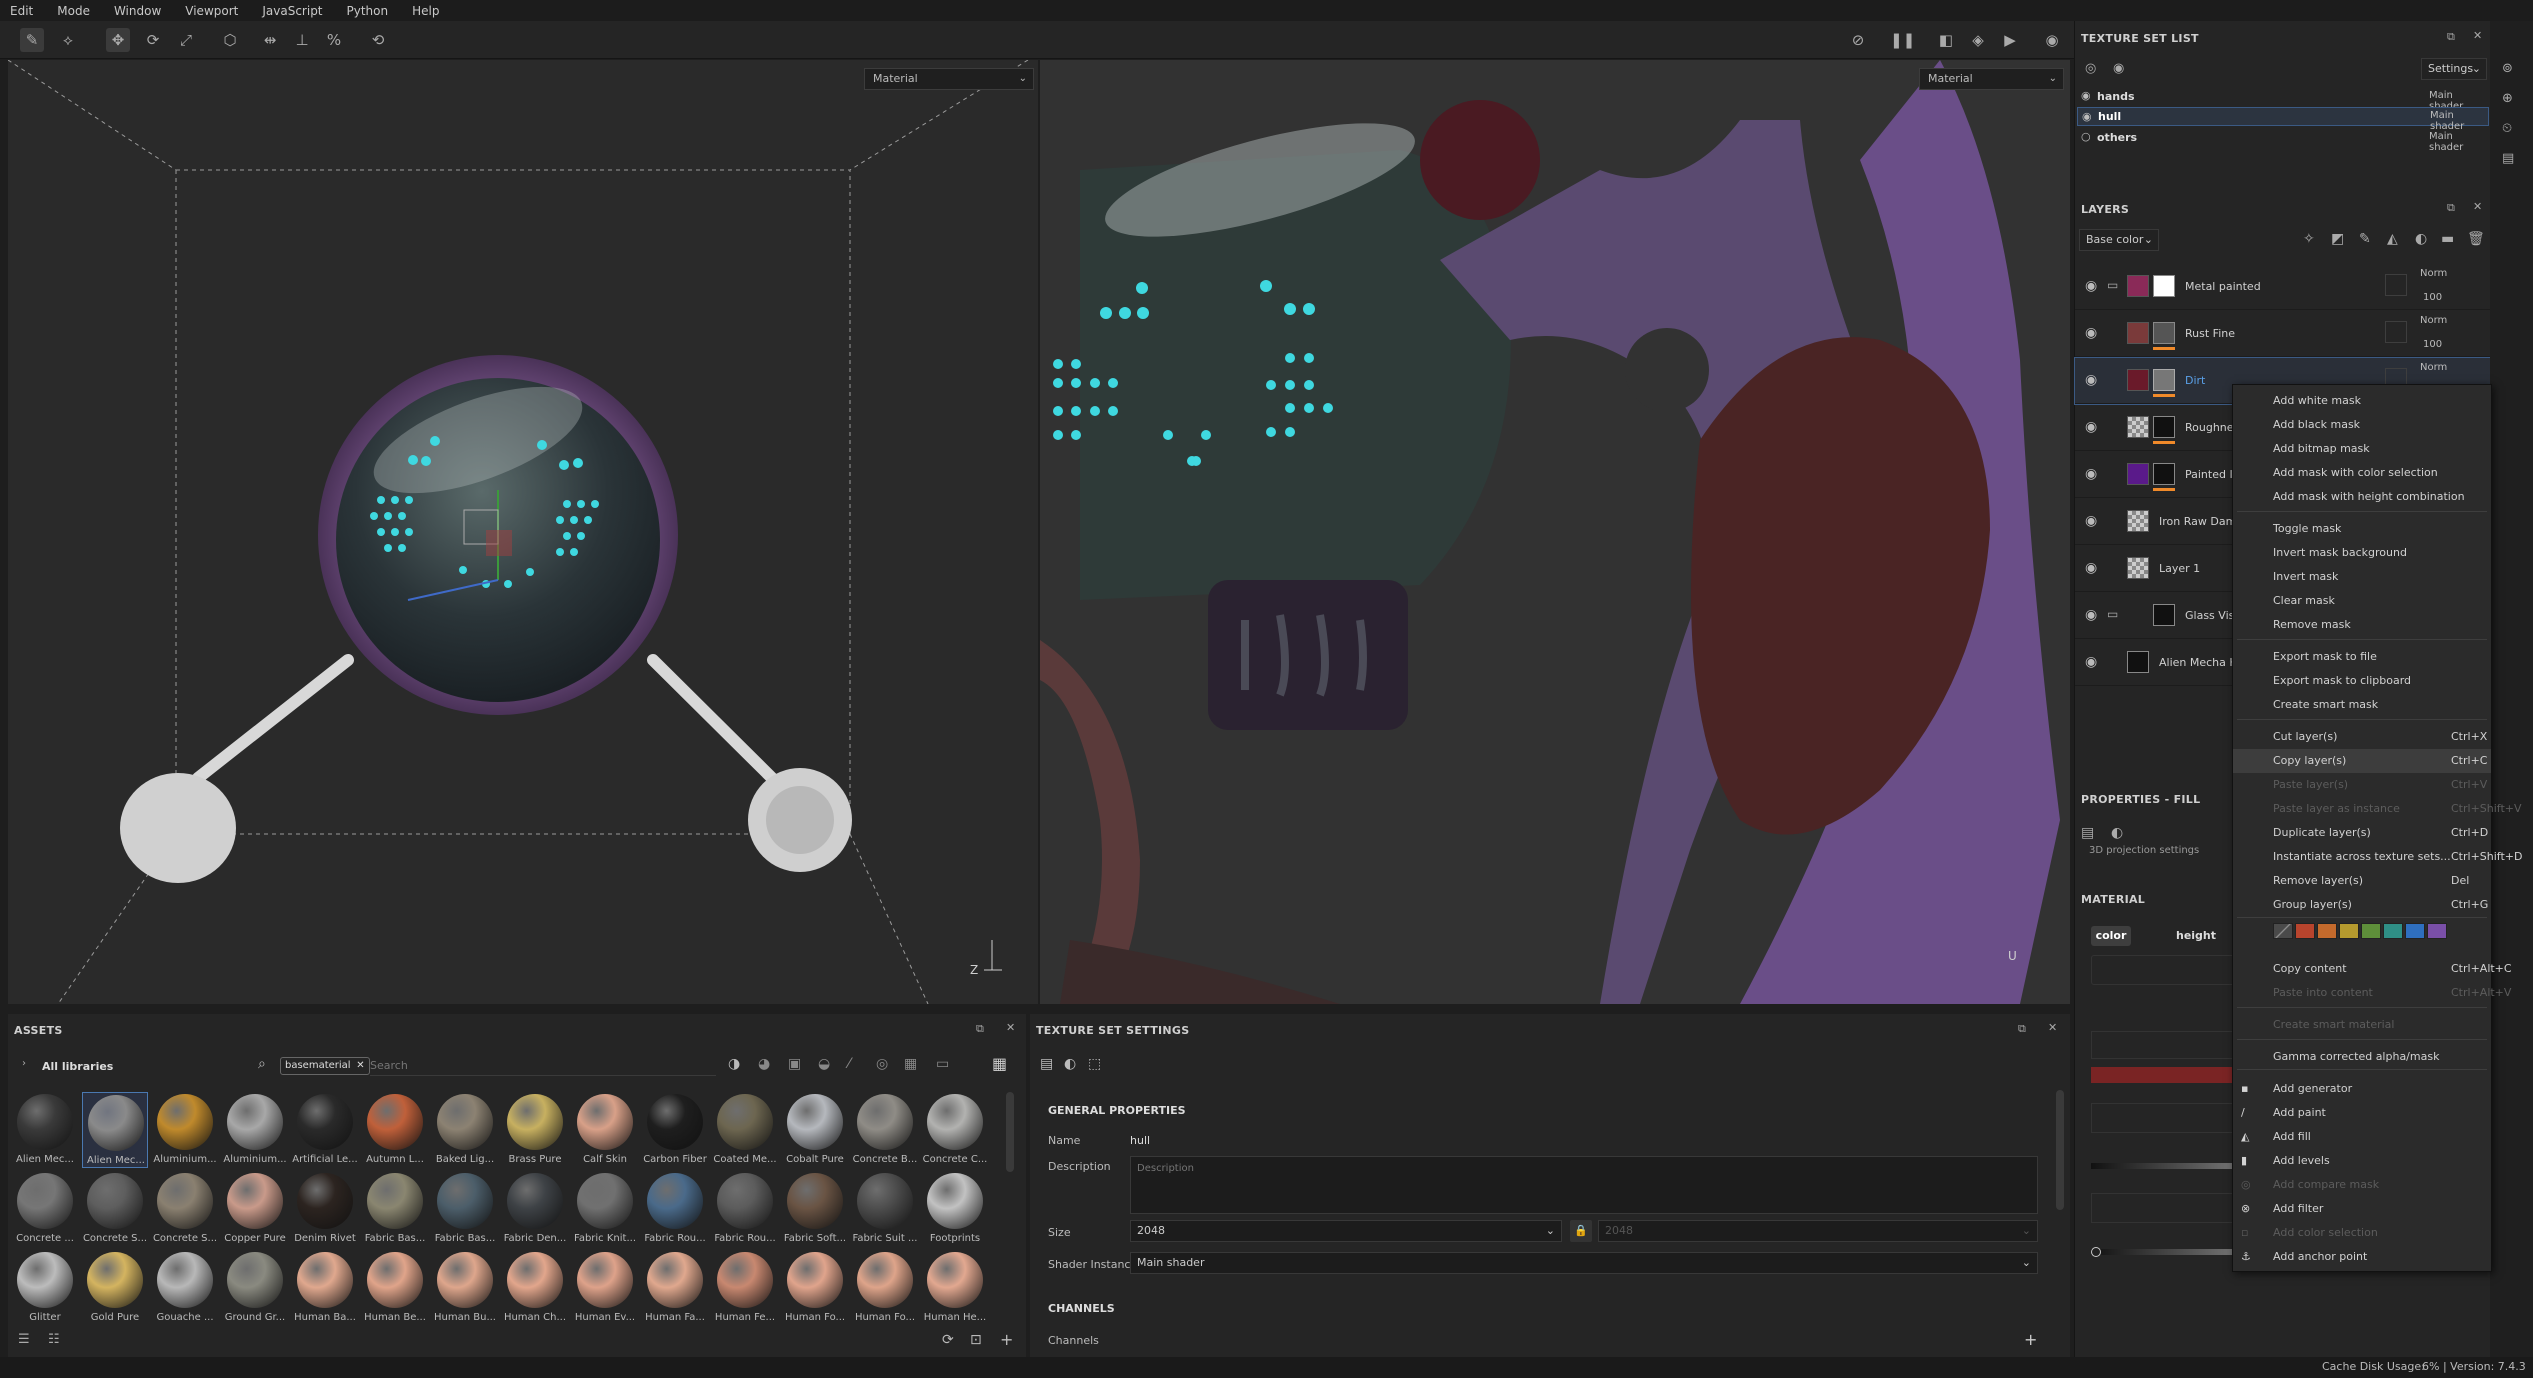  I want to click on context-menu-item: ▪ Add generator, so click(2362, 1089).